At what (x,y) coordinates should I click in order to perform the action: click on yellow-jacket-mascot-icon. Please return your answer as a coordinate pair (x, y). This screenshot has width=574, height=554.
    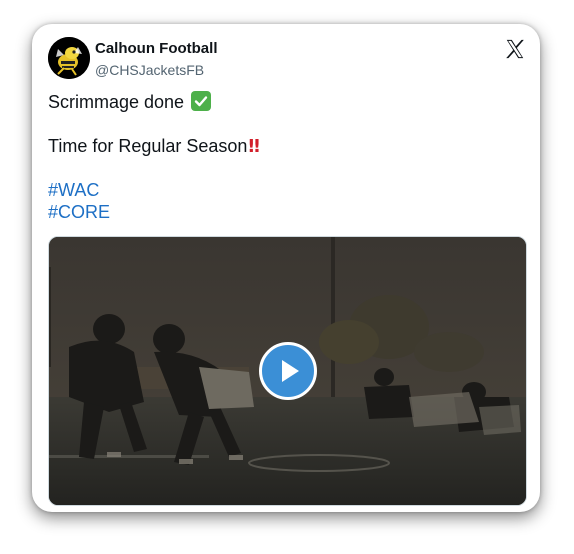
    Looking at the image, I should click on (69, 58).